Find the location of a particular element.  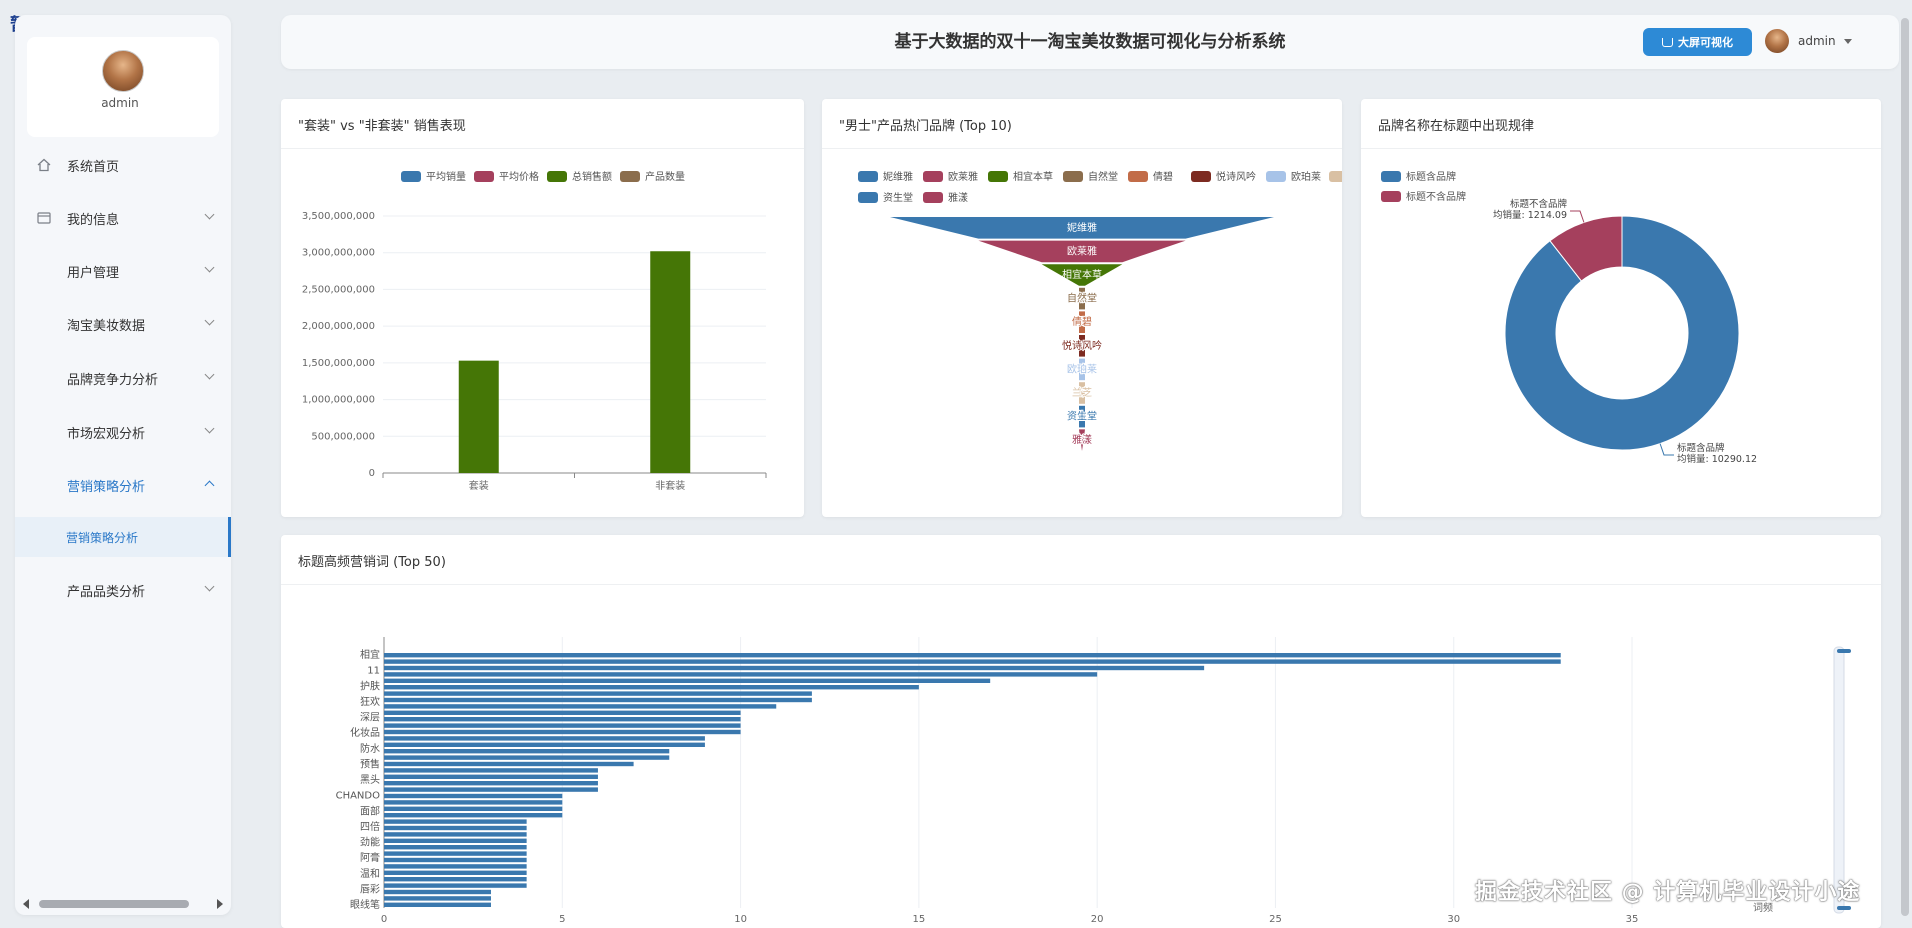

funnel-label: 欧莱雅 is located at coordinates (1082, 250).